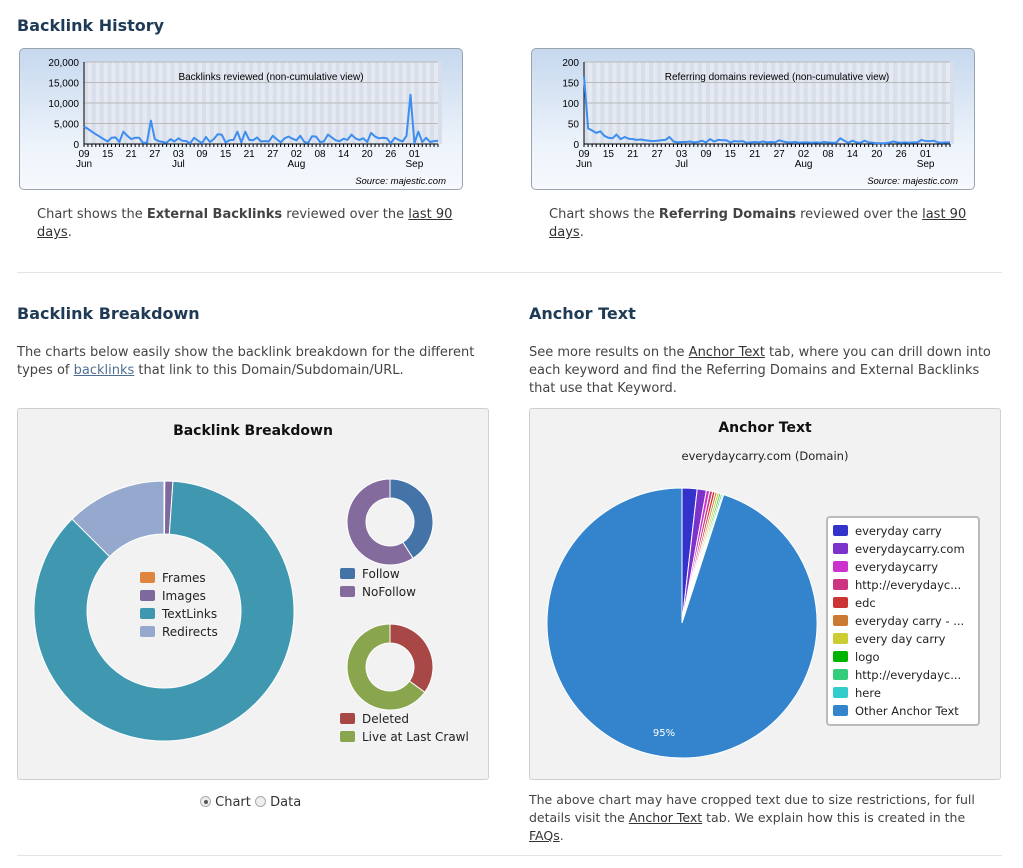 The height and width of the screenshot is (868, 1023). I want to click on legend-item: everyday carry, so click(887, 531).